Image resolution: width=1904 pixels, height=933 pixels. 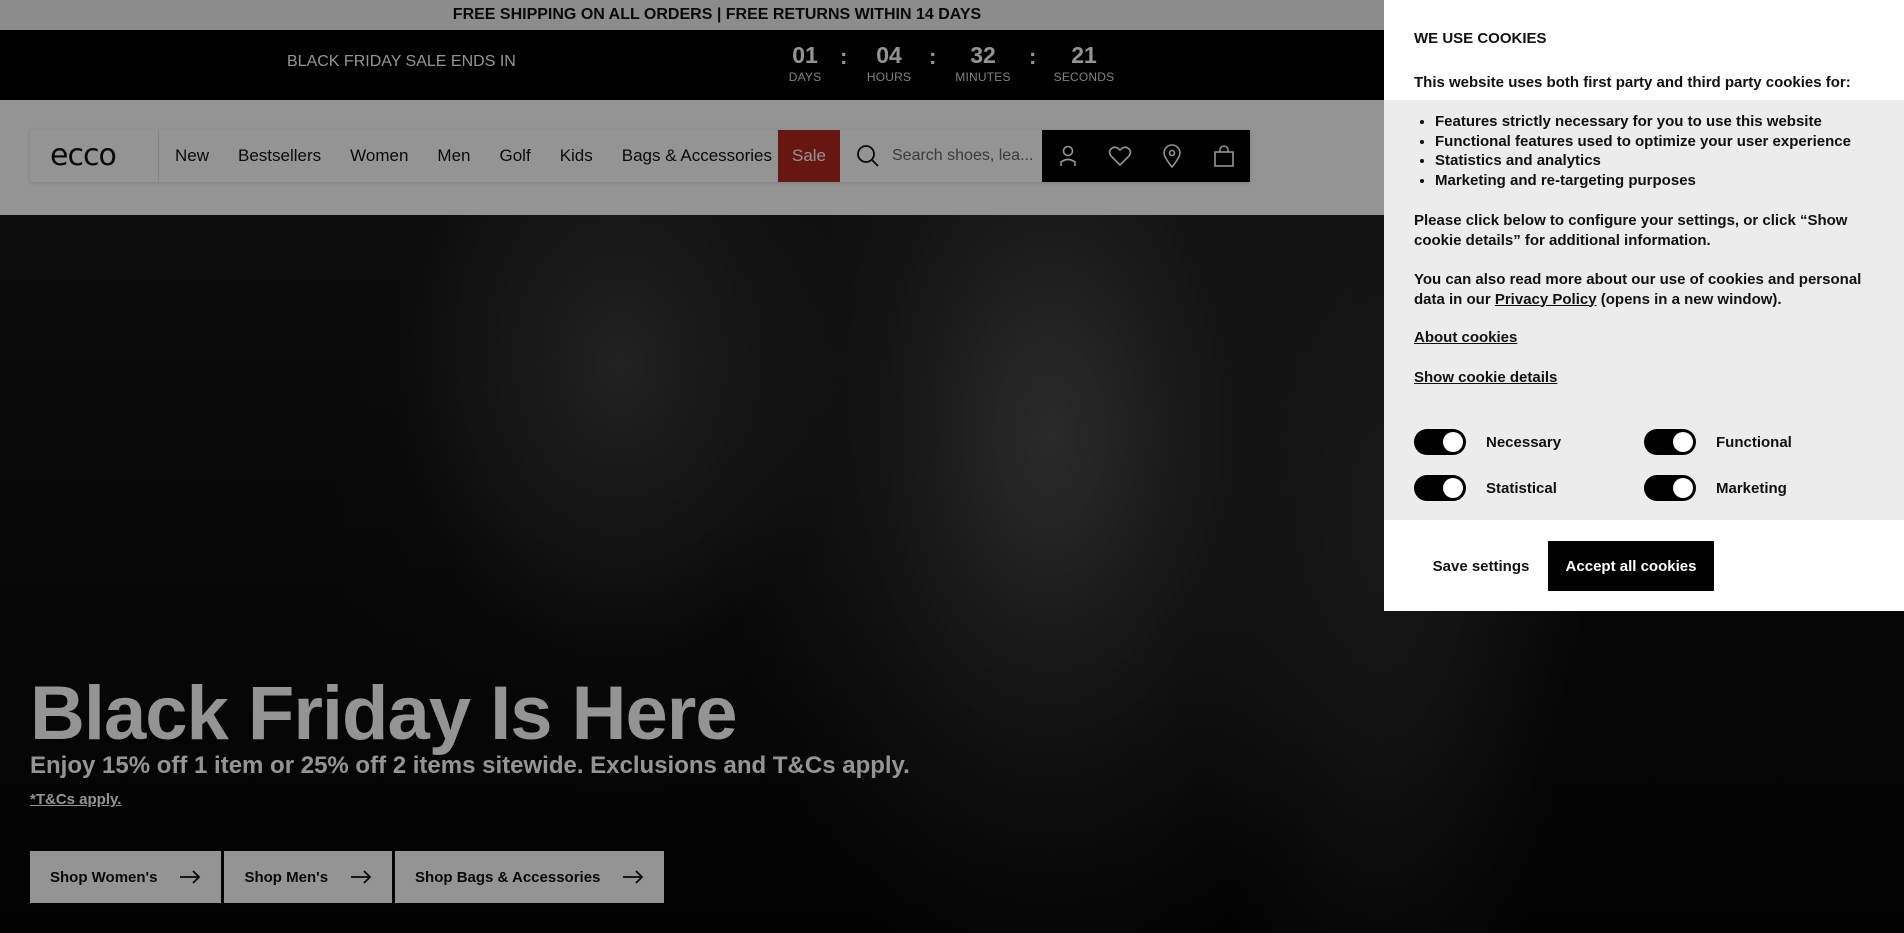 I want to click on list-item: Statistics and analytics, so click(x=1665, y=161).